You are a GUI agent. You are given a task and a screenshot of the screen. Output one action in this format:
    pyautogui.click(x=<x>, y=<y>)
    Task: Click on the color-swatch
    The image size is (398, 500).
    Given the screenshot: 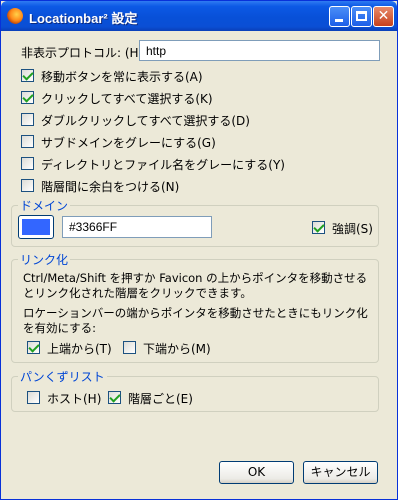 What is the action you would take?
    pyautogui.click(x=36, y=227)
    